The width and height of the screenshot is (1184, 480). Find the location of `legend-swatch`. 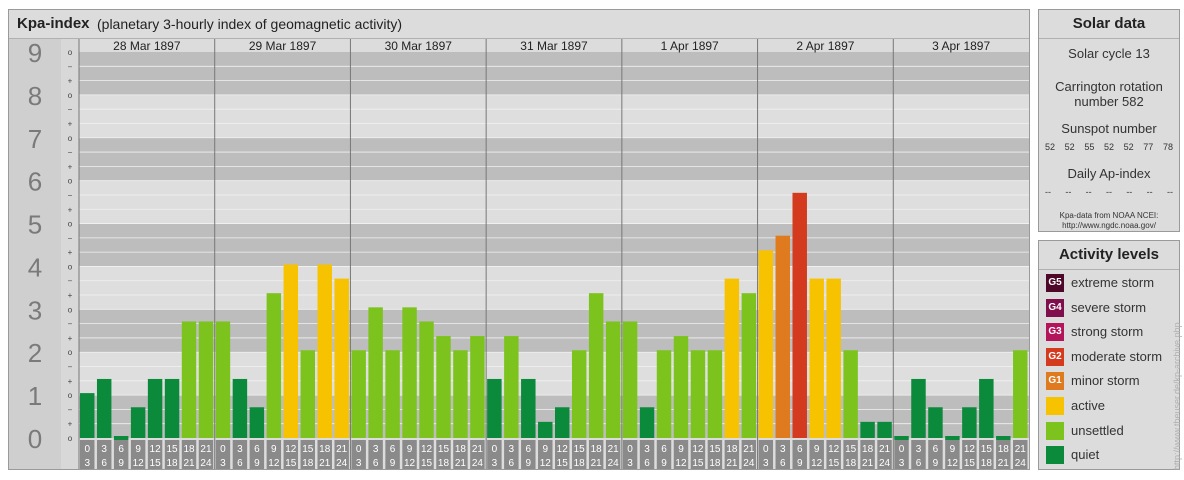

legend-swatch is located at coordinates (1055, 455).